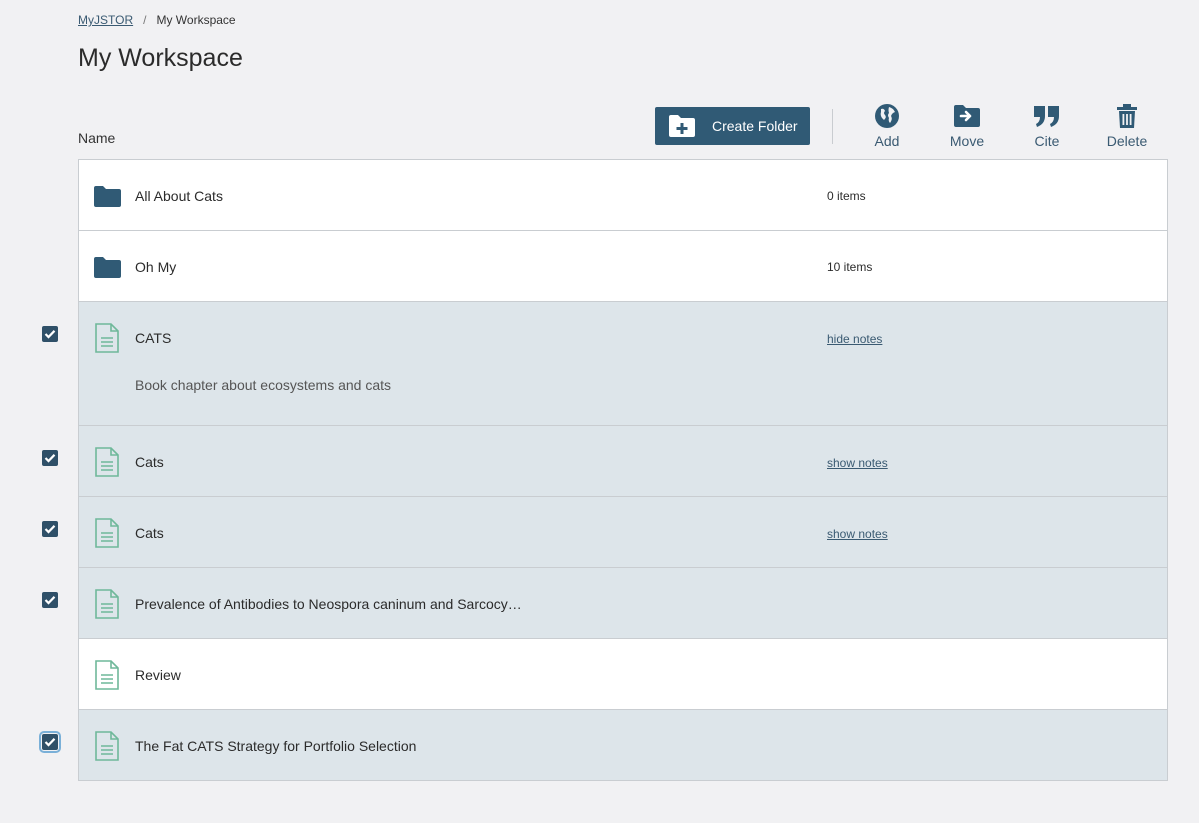 Image resolution: width=1199 pixels, height=823 pixels. I want to click on row-checkbox-prevalence, so click(50, 600).